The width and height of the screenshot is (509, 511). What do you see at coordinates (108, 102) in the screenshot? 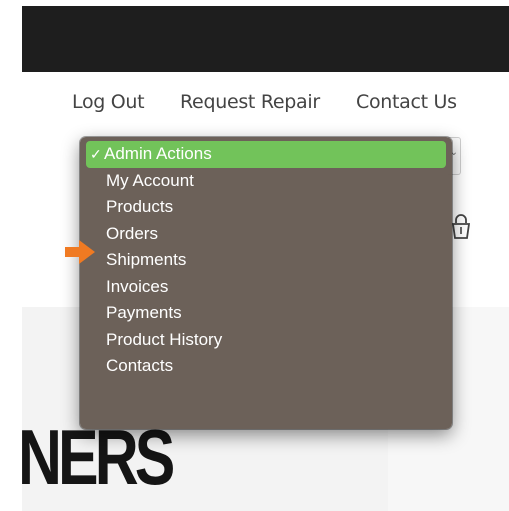
I see `logout-link: Log Out` at bounding box center [108, 102].